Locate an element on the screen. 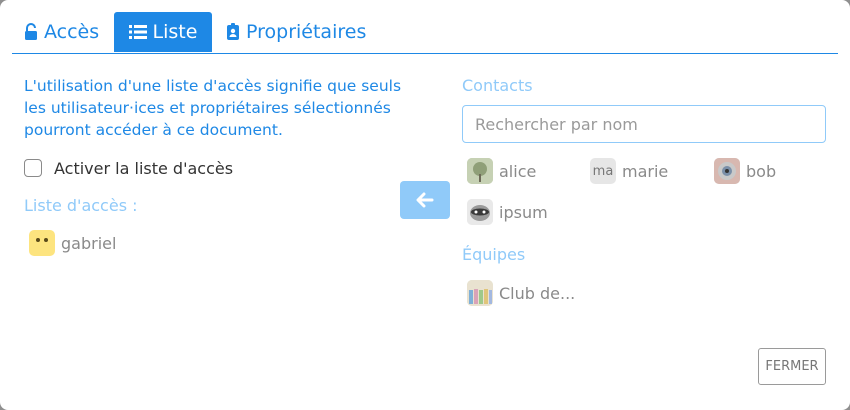 This screenshot has width=850, height=410. contact-name: ipsum is located at coordinates (523, 212).